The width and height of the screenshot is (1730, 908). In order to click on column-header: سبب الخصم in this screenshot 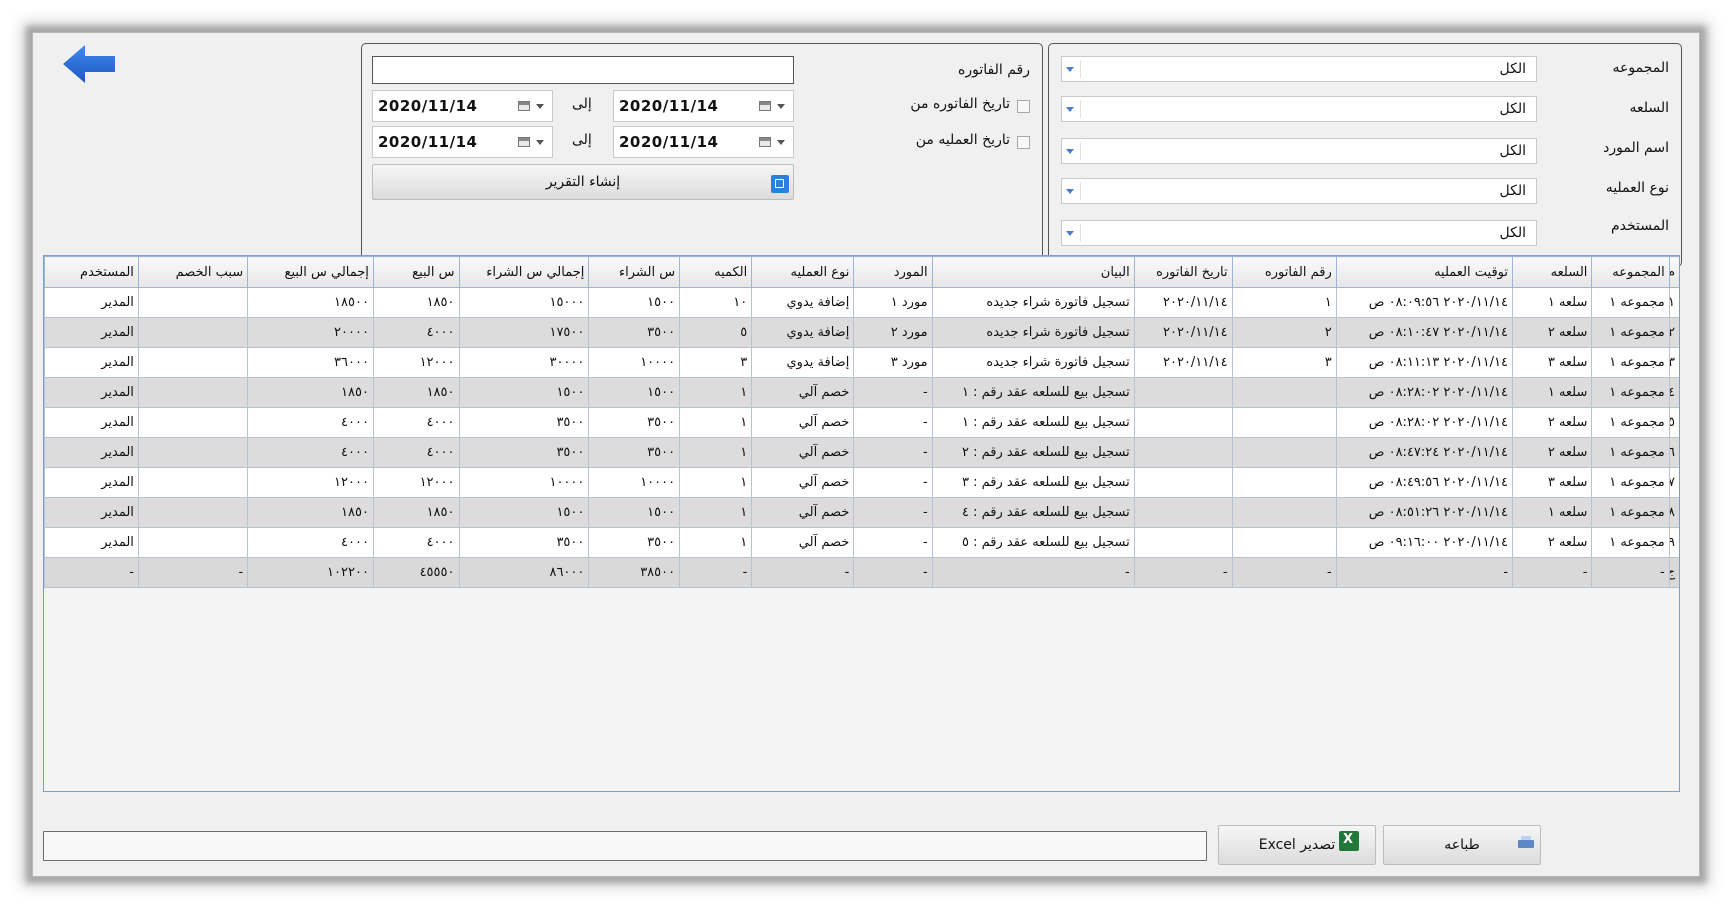, I will do `click(193, 272)`.